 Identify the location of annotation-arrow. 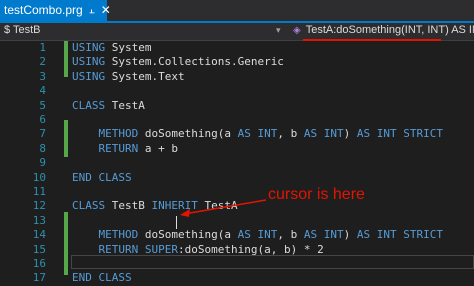
(223, 208).